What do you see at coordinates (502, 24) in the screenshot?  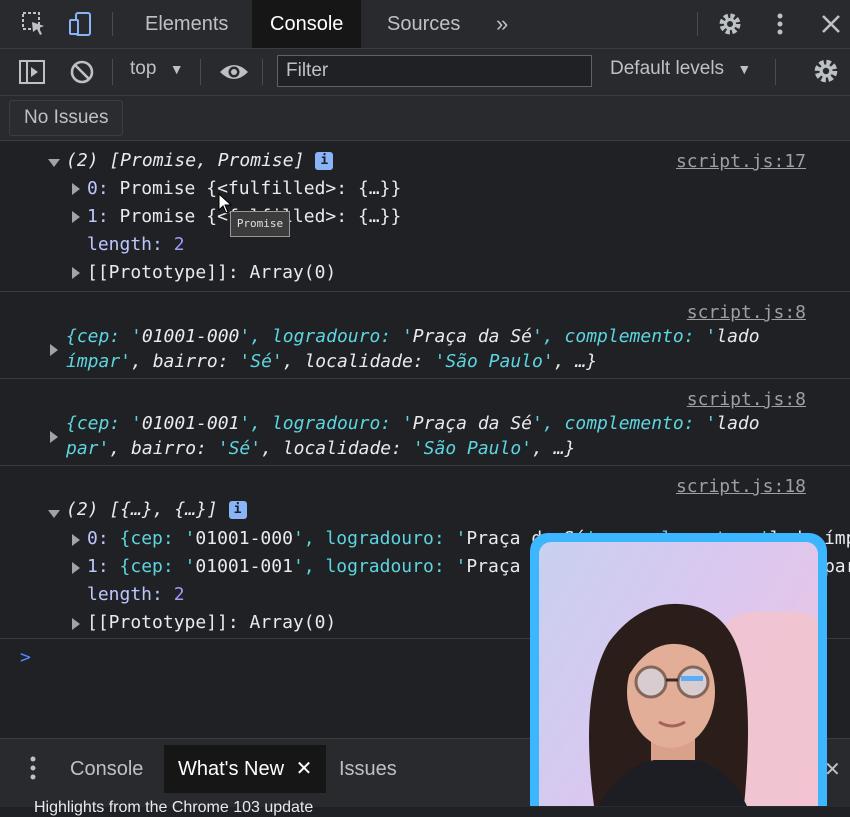 I see `more-tabs-button: »` at bounding box center [502, 24].